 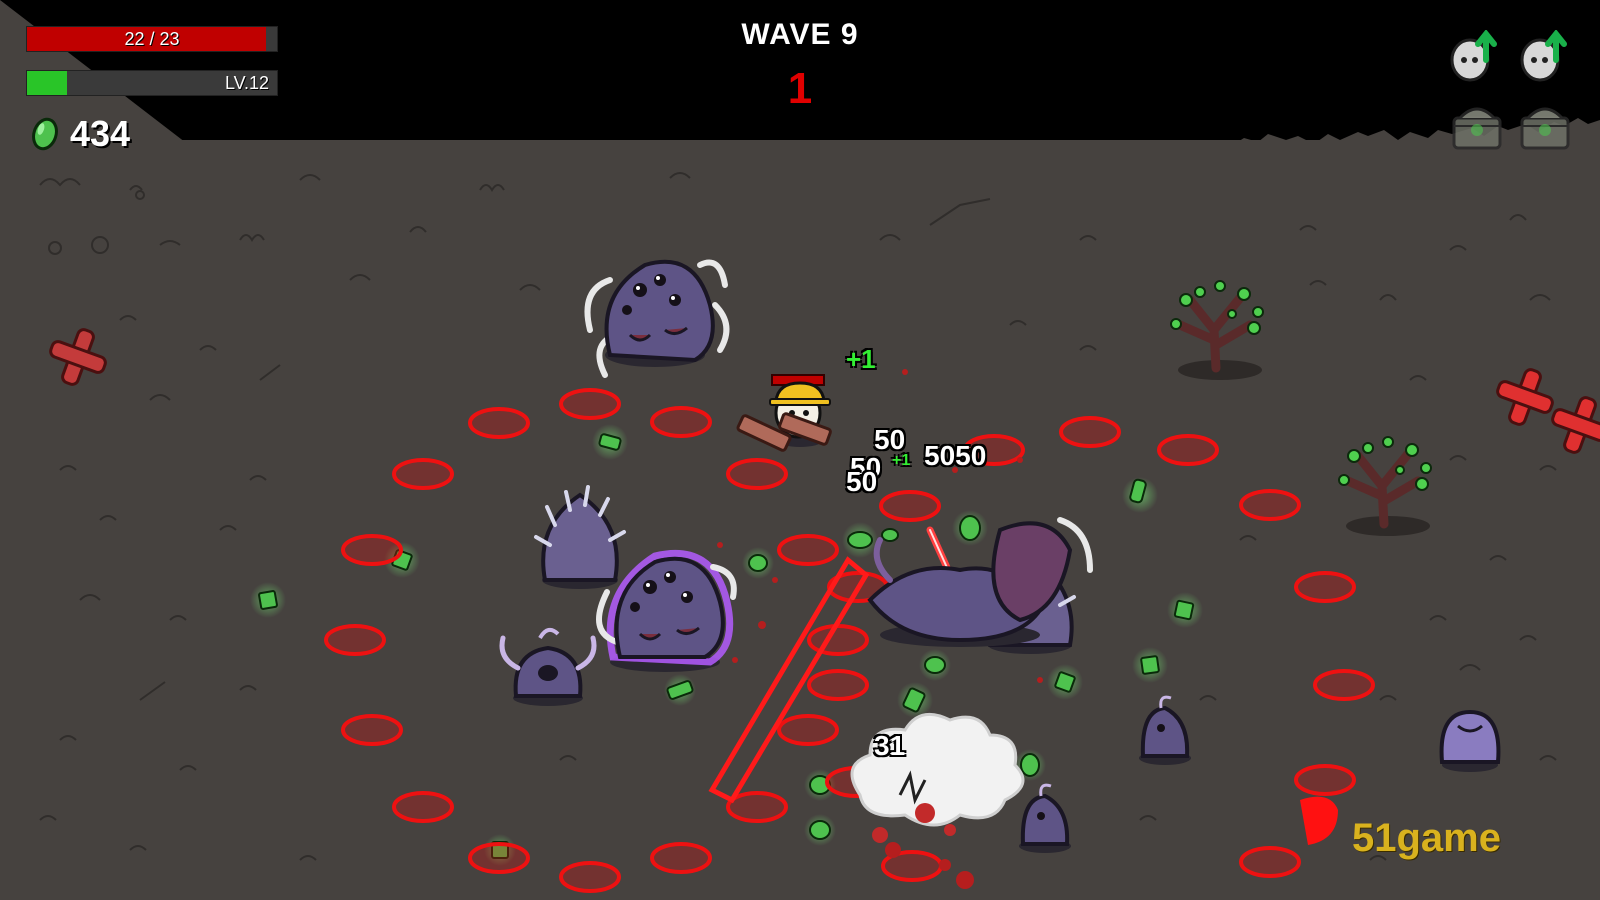 I want to click on blob-enemy, so click(x=1470, y=740).